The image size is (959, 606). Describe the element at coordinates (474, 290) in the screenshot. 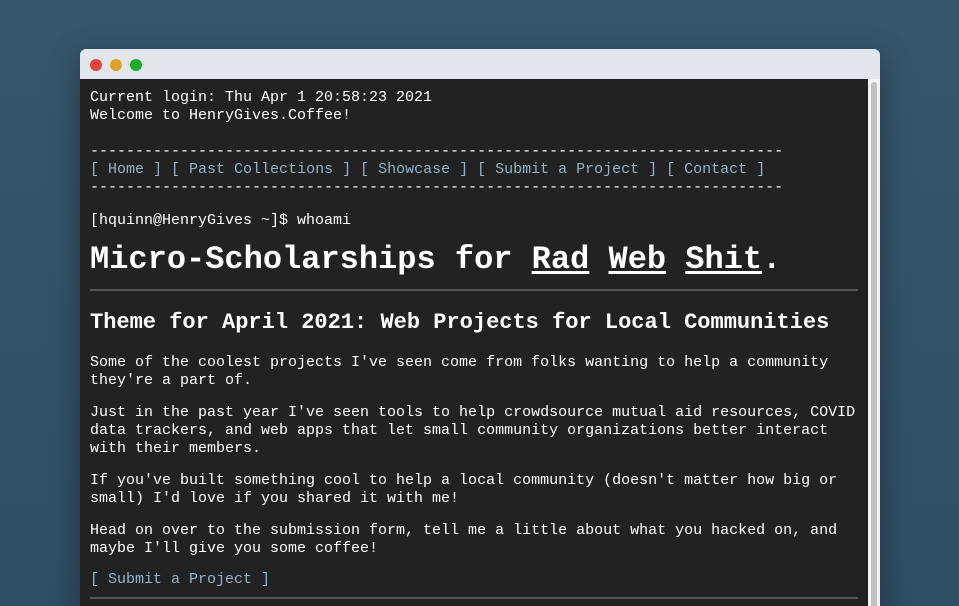

I see `headline-divider` at that location.